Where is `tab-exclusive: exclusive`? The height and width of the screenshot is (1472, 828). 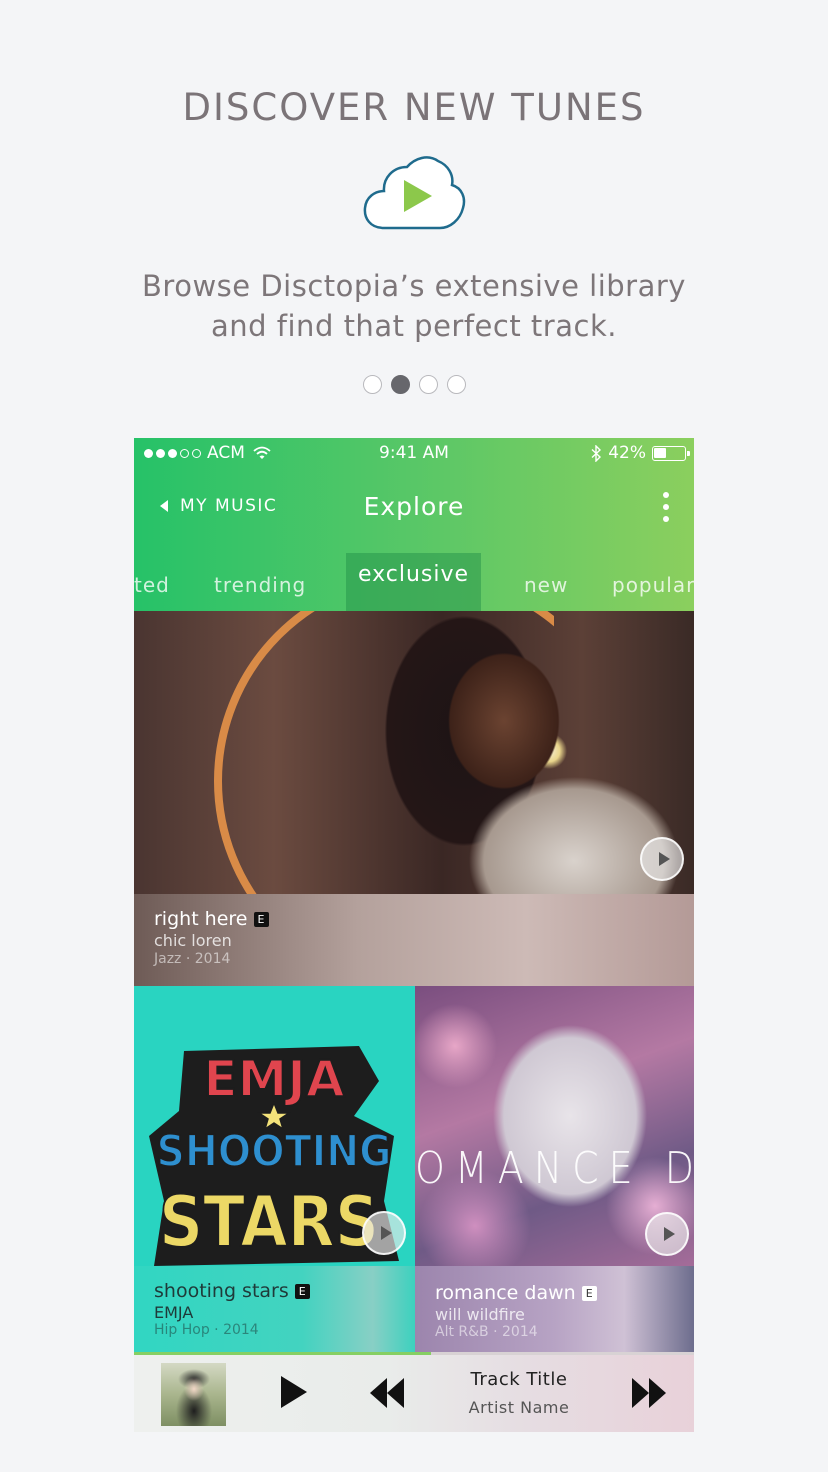
tab-exclusive: exclusive is located at coordinates (413, 582).